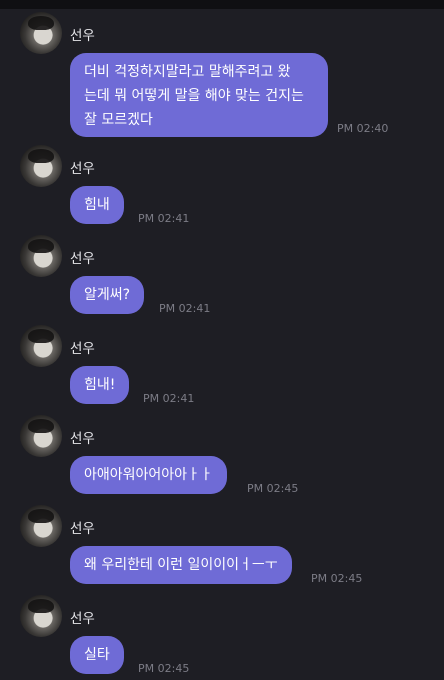 The height and width of the screenshot is (680, 444). I want to click on message-bubble: 힘내, so click(97, 205).